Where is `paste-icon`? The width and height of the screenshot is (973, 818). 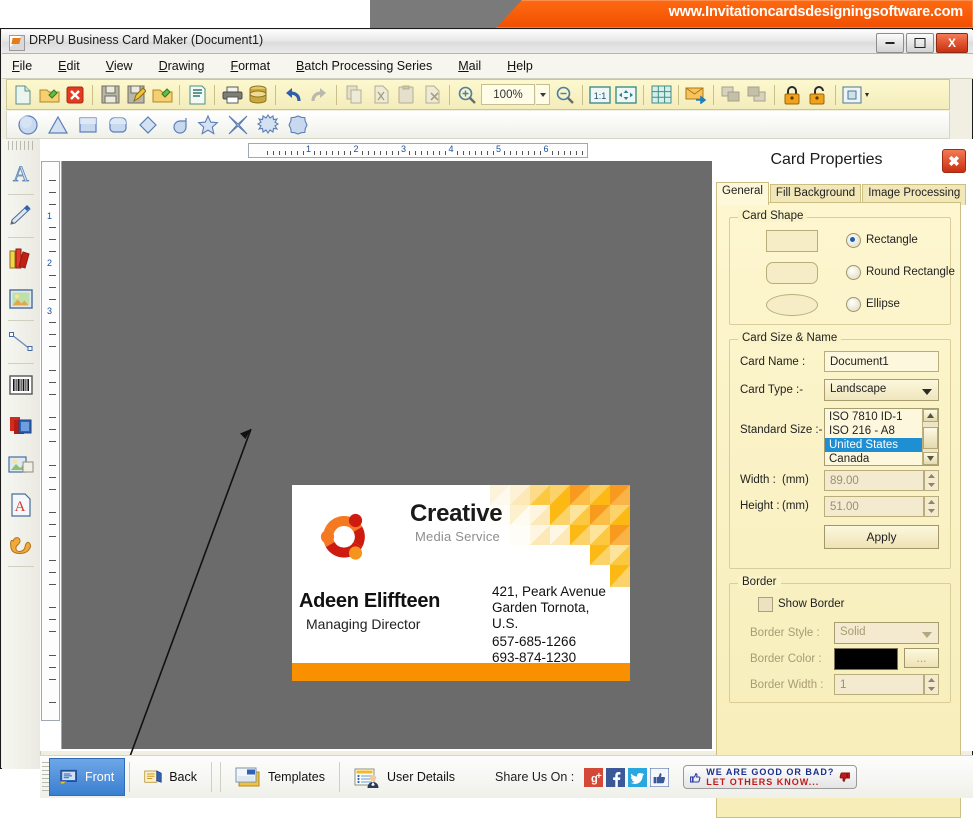
paste-icon is located at coordinates (406, 95).